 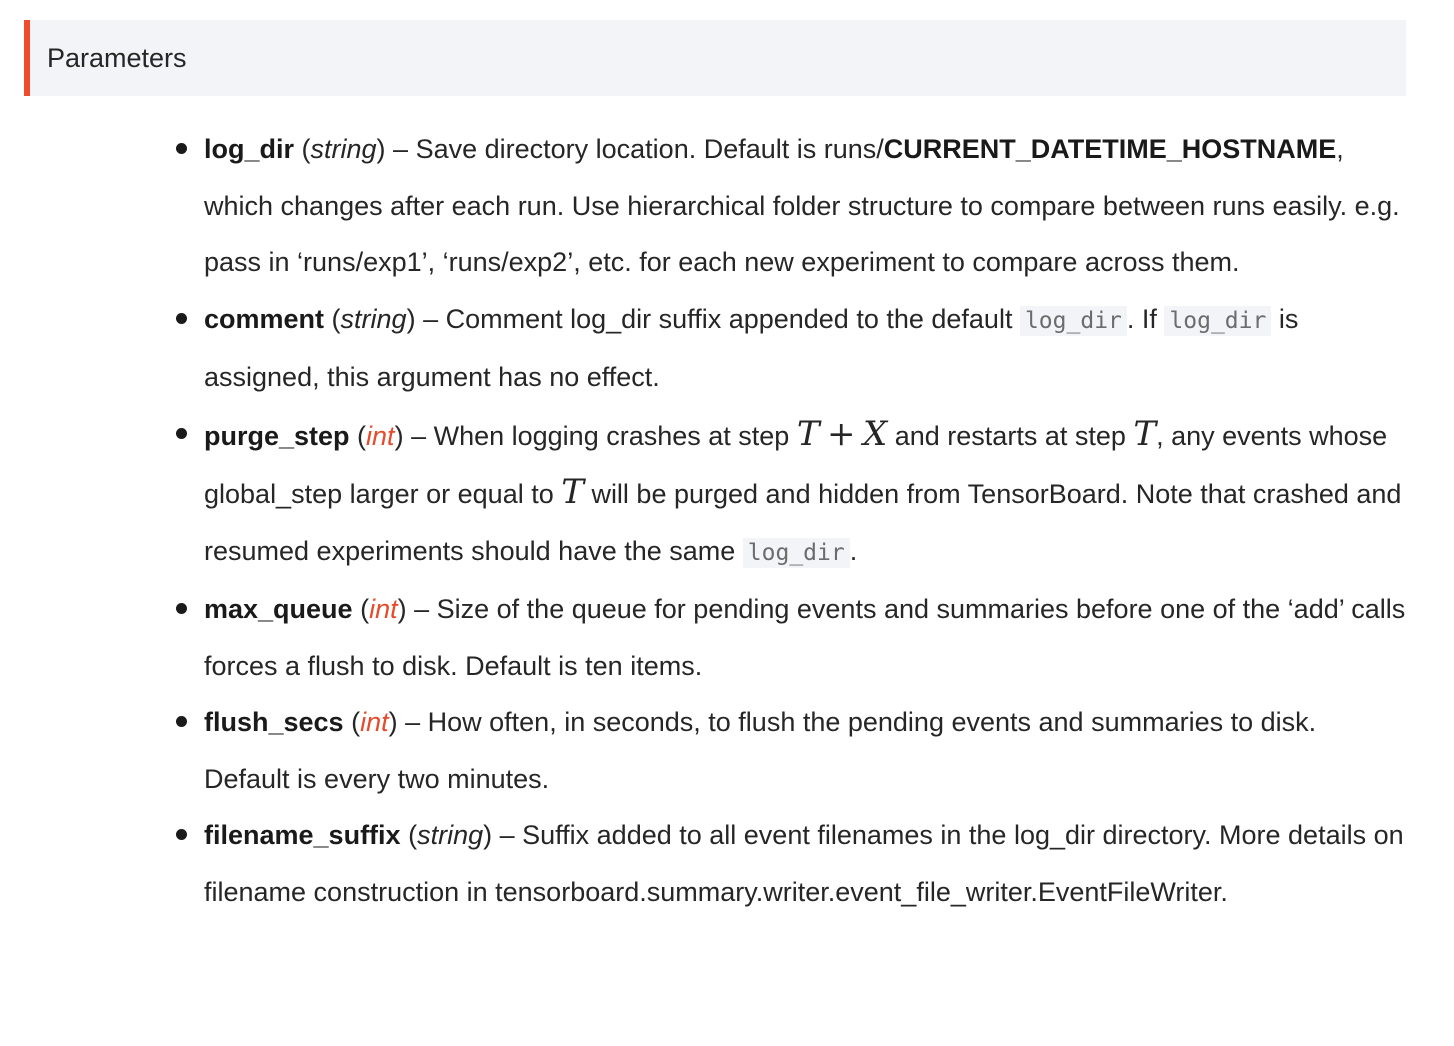 I want to click on param-name: comment, so click(x=264, y=318).